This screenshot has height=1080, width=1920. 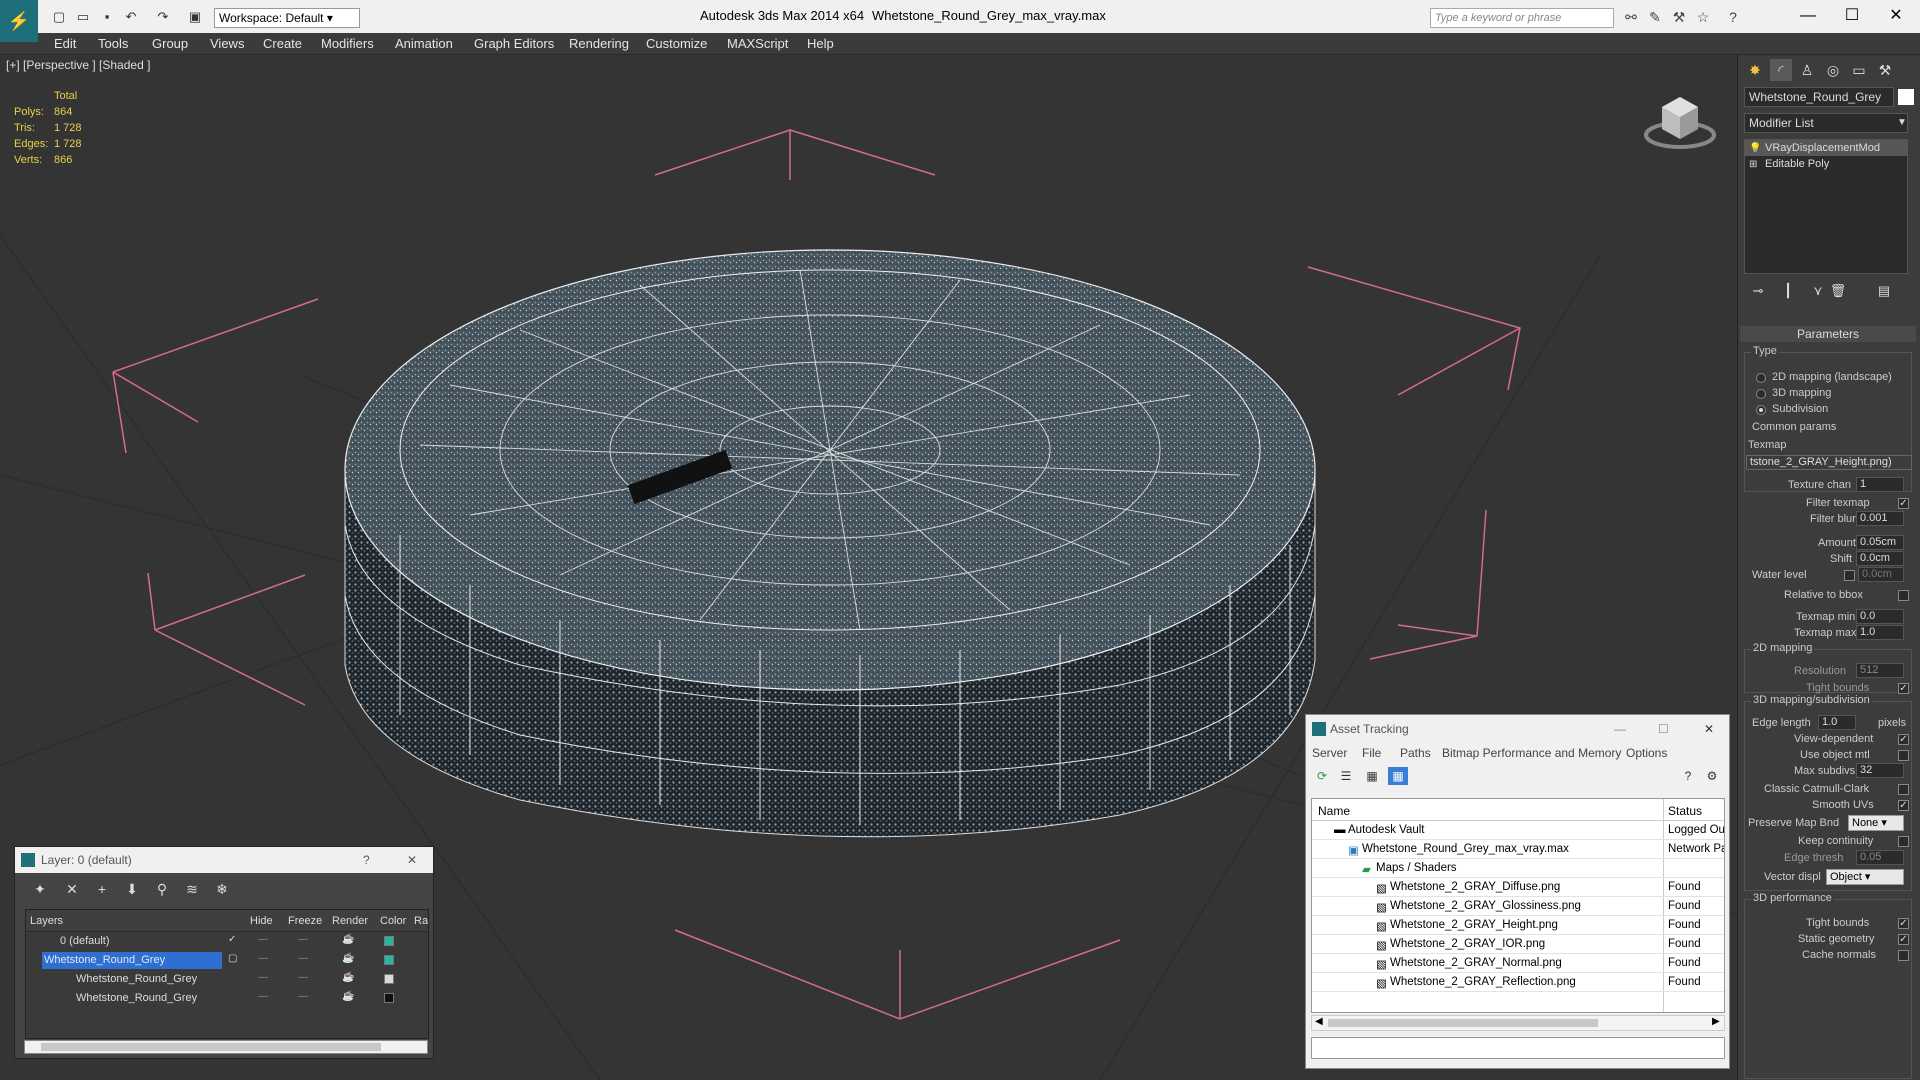 What do you see at coordinates (1885, 70) in the screenshot?
I see `utilities-tab-icon: ⚒` at bounding box center [1885, 70].